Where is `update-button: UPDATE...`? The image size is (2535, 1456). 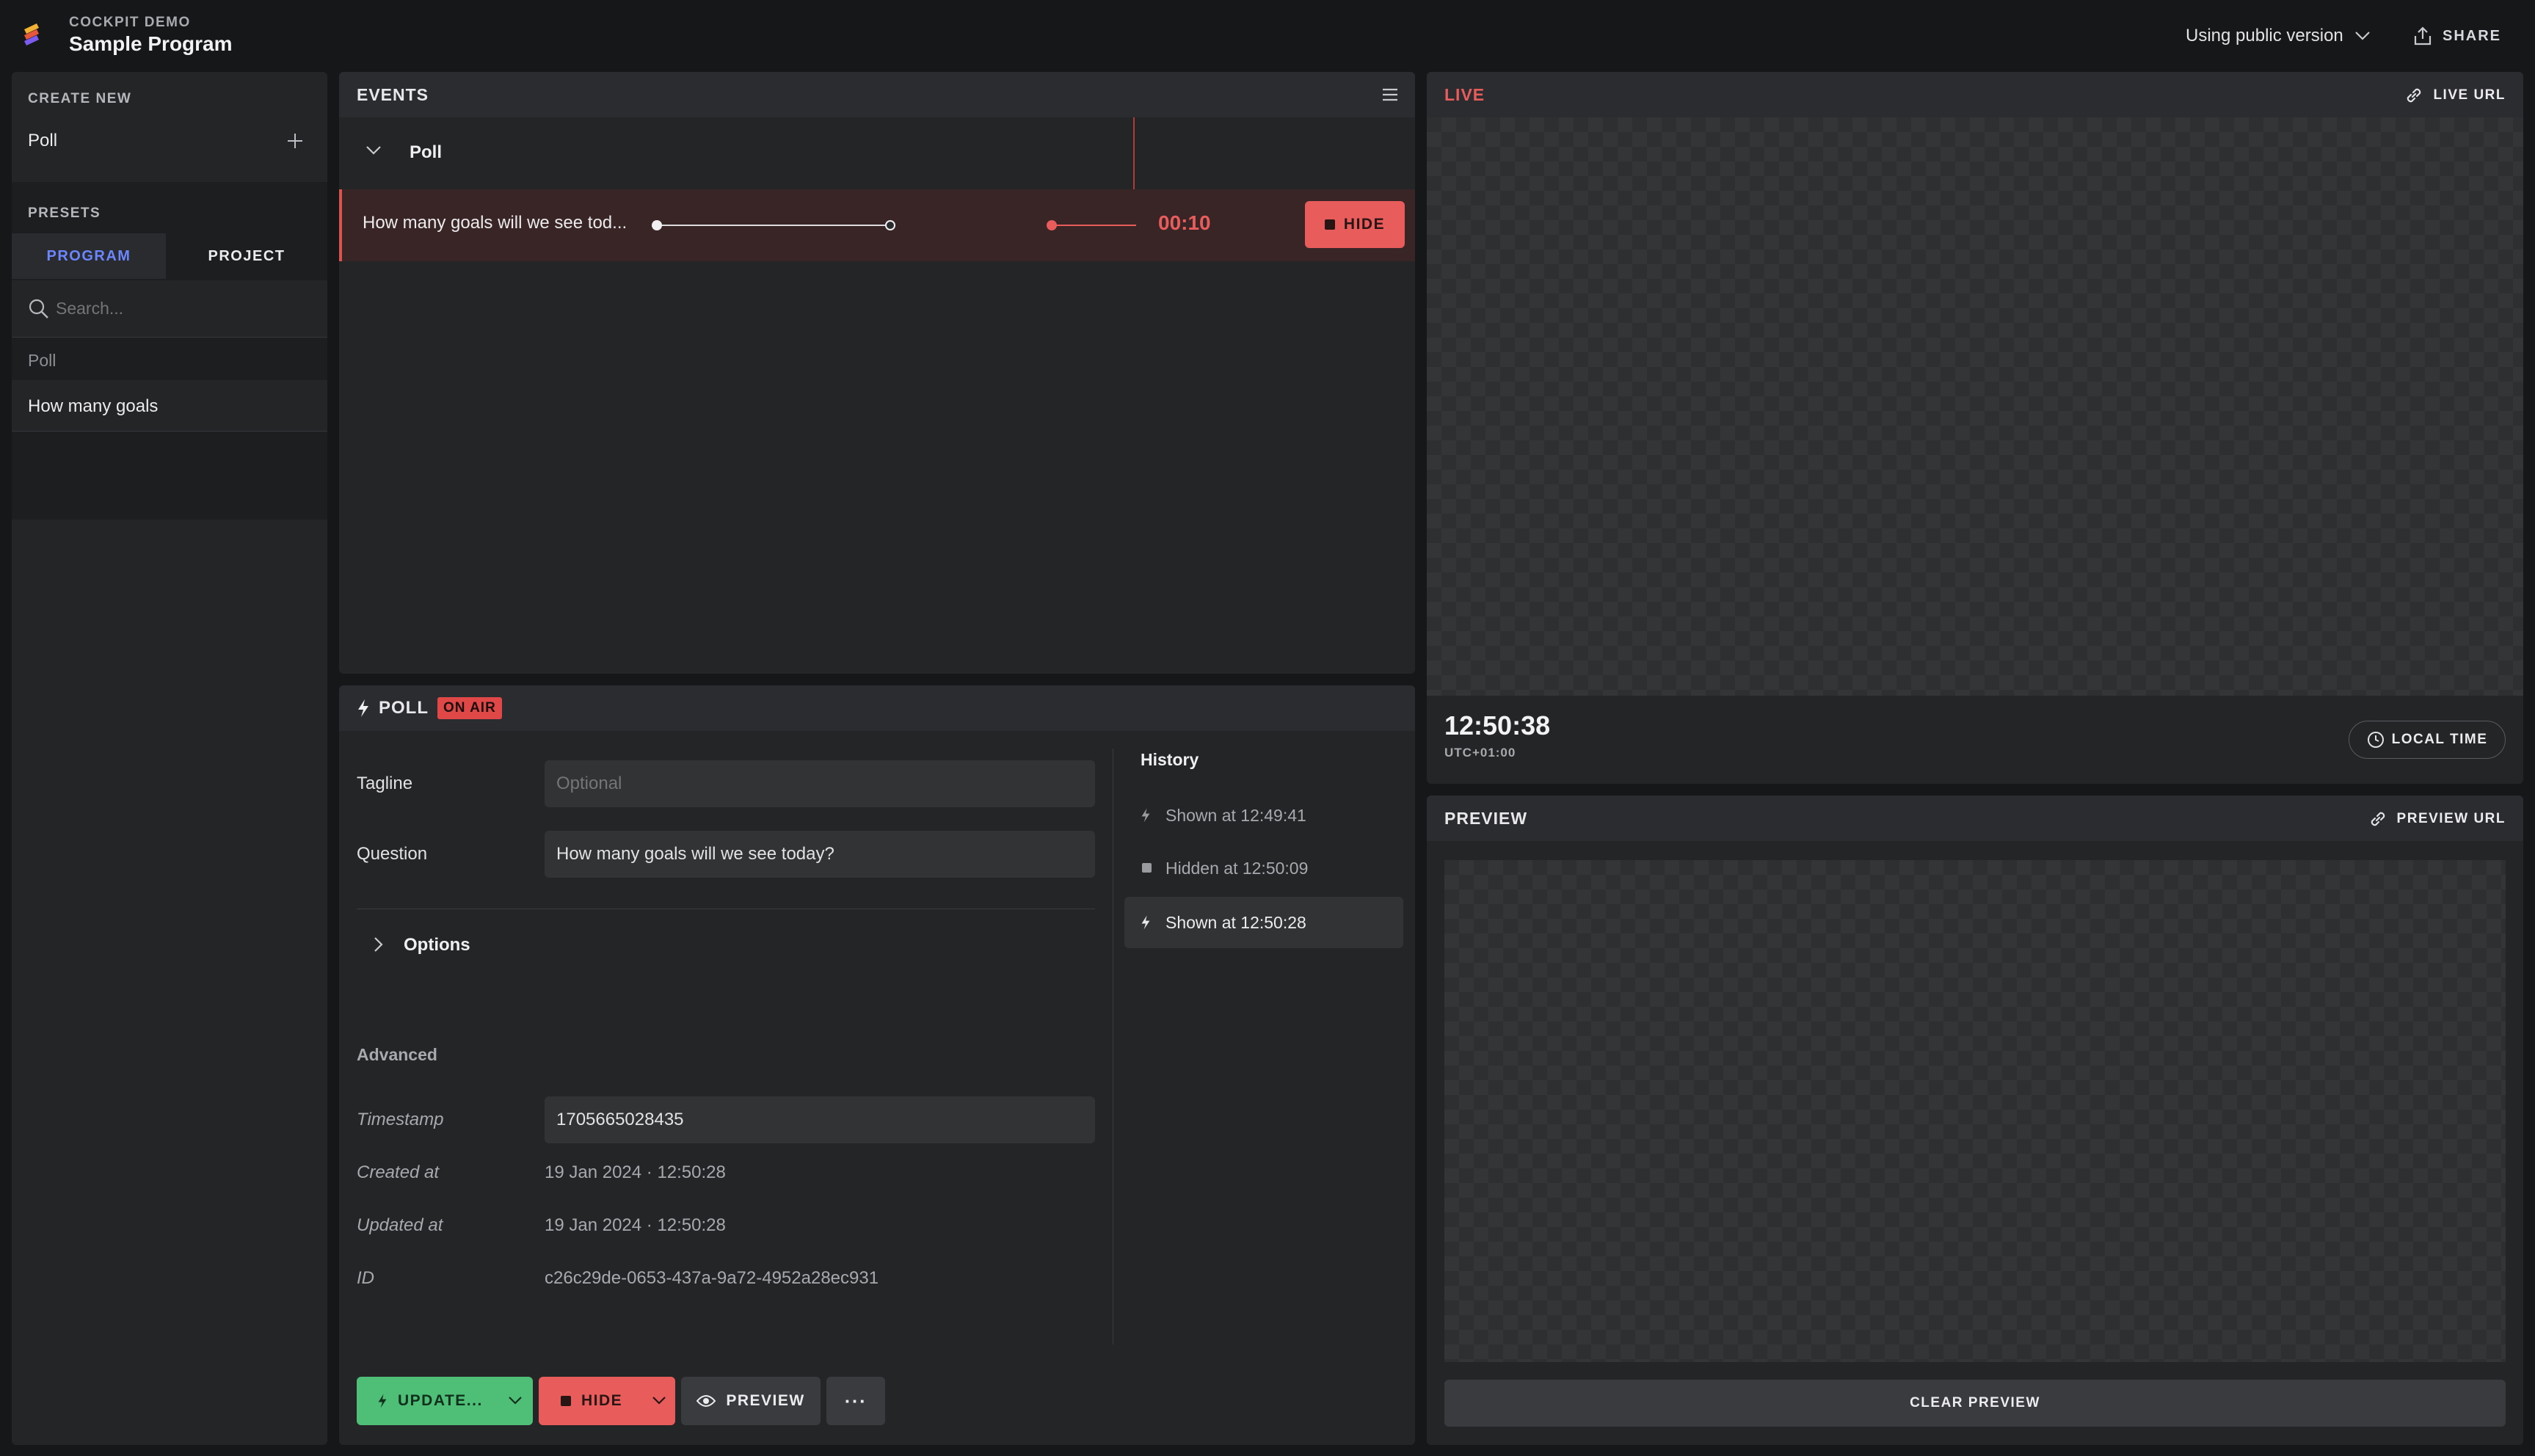 update-button: UPDATE... is located at coordinates (445, 1401).